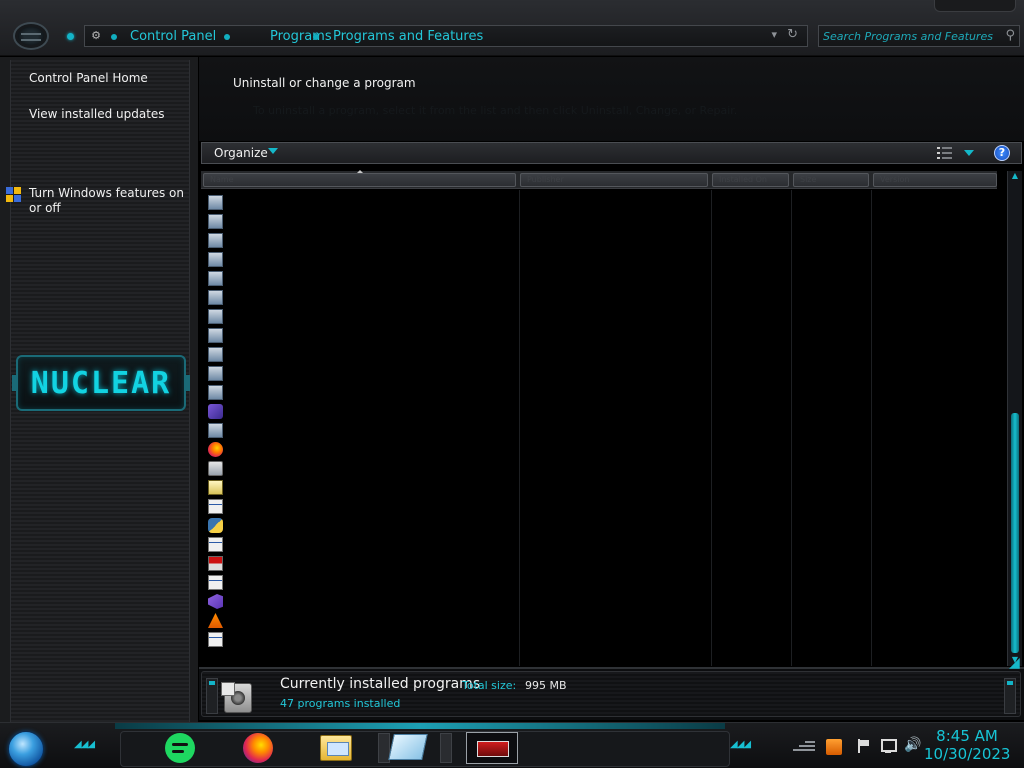  I want to click on details-title: Currently installed programs, so click(380, 684).